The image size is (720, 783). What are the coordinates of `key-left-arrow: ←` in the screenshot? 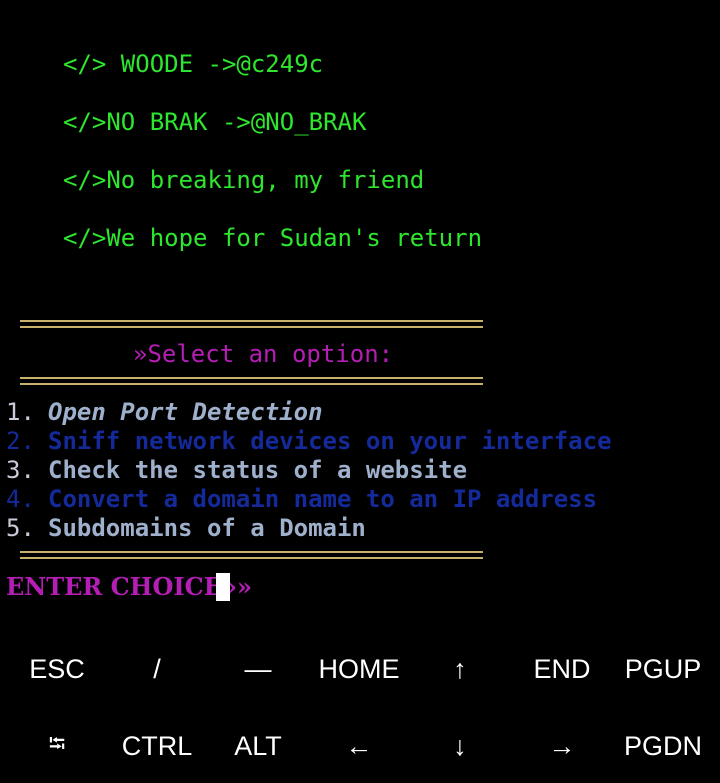 It's located at (359, 746).